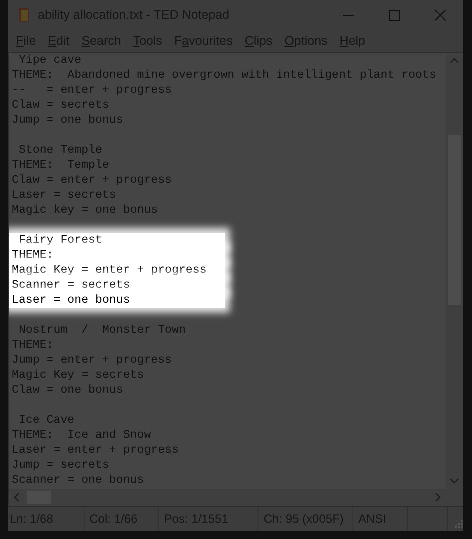  I want to click on scroll-down-icon, so click(454, 481).